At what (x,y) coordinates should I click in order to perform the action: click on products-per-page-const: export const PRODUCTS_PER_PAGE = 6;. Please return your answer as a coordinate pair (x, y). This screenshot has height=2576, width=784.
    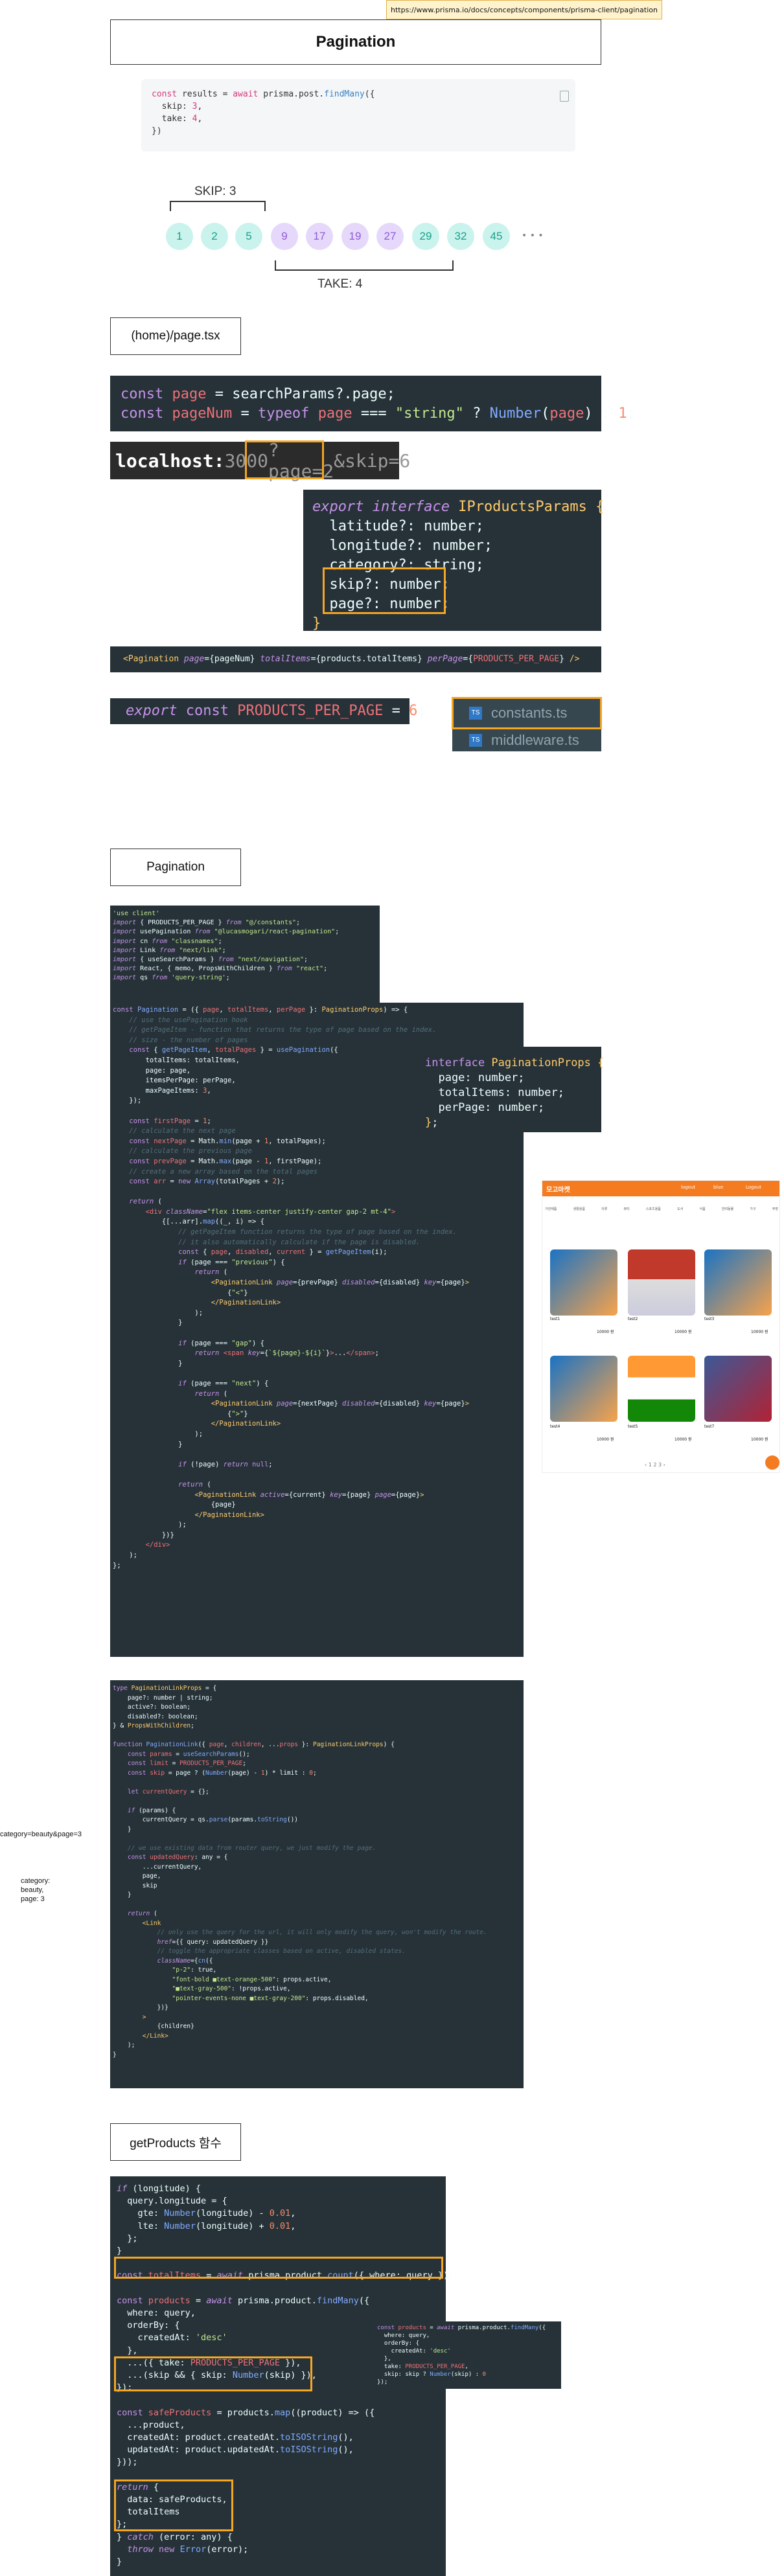
    Looking at the image, I should click on (268, 711).